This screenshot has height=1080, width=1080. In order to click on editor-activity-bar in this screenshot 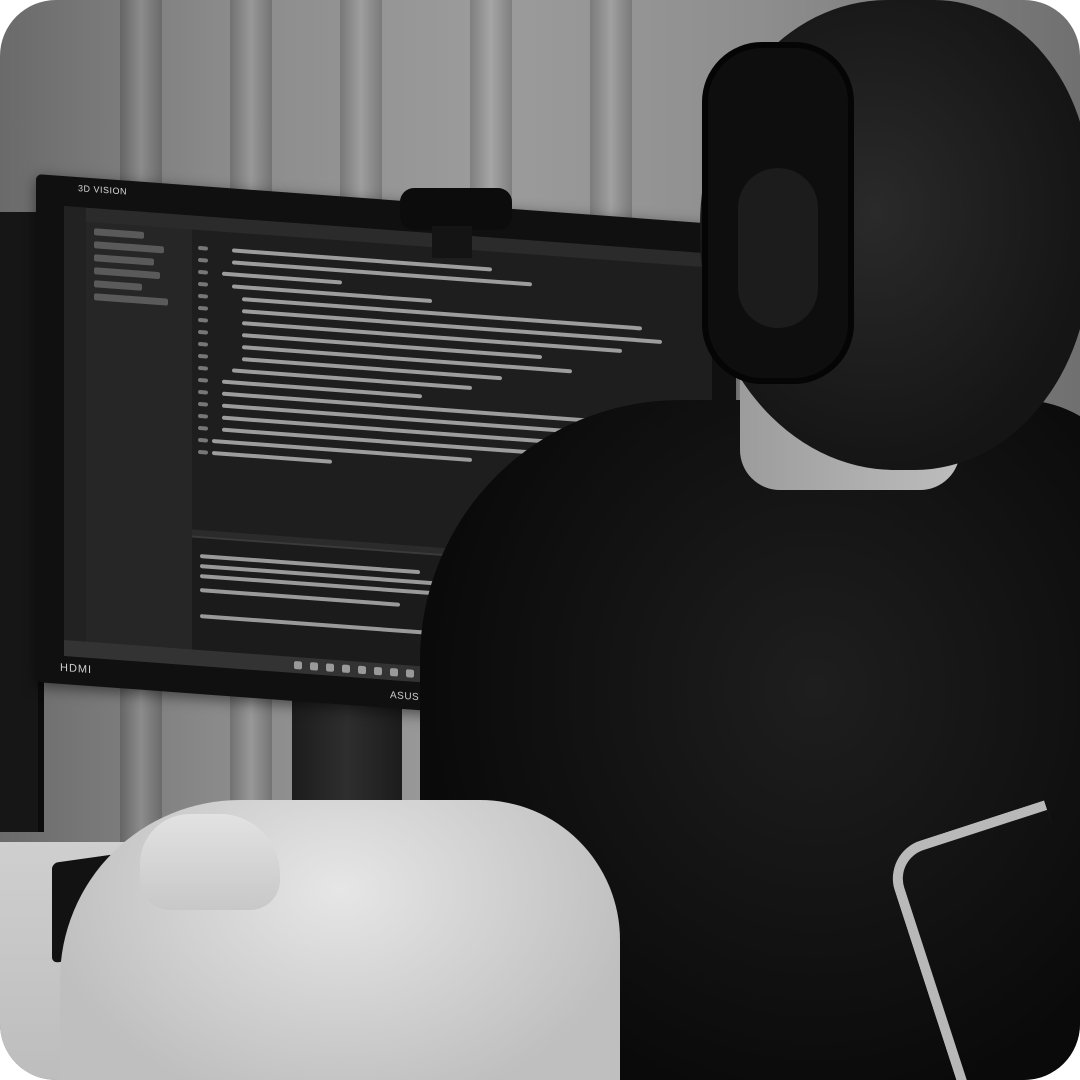, I will do `click(75, 432)`.